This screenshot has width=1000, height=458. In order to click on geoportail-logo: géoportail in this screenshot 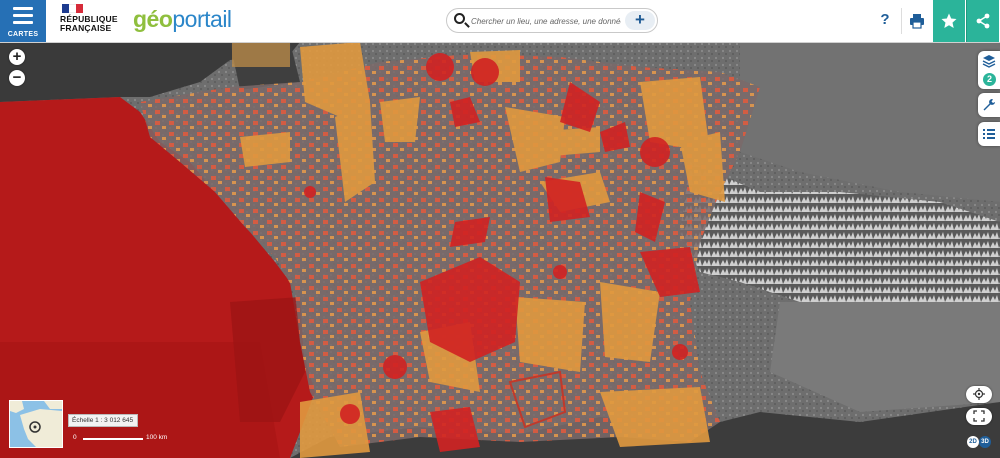, I will do `click(182, 19)`.